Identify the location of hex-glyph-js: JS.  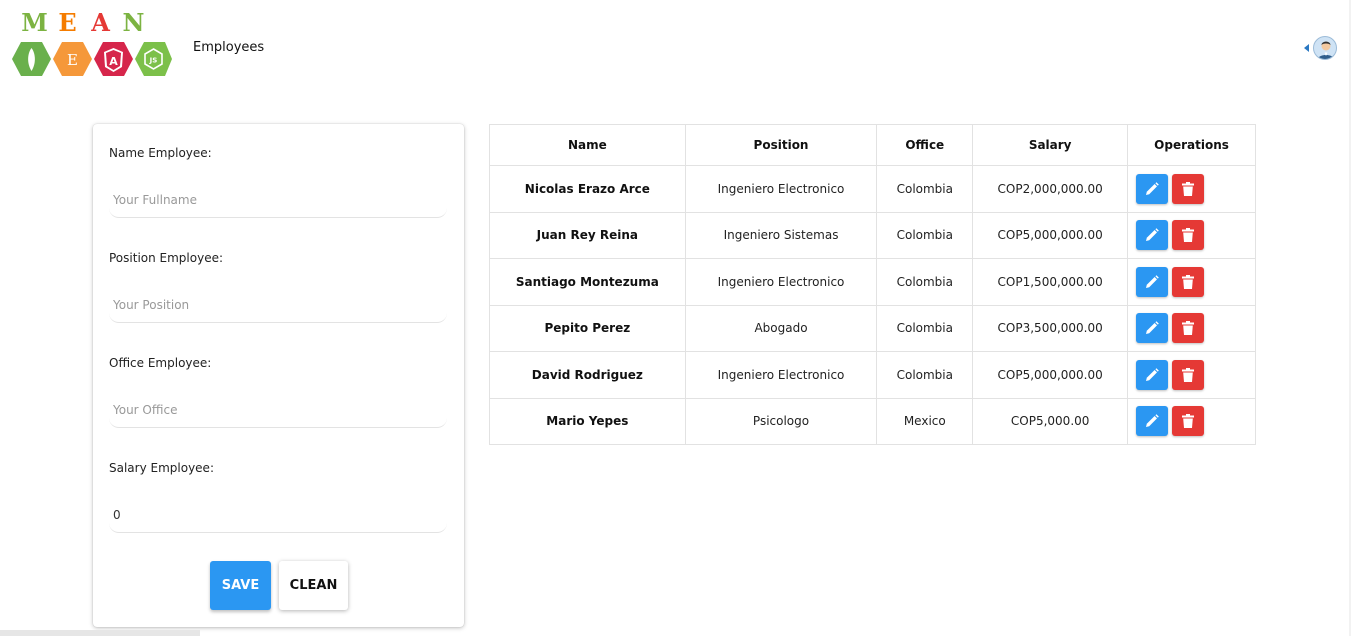
(153, 61).